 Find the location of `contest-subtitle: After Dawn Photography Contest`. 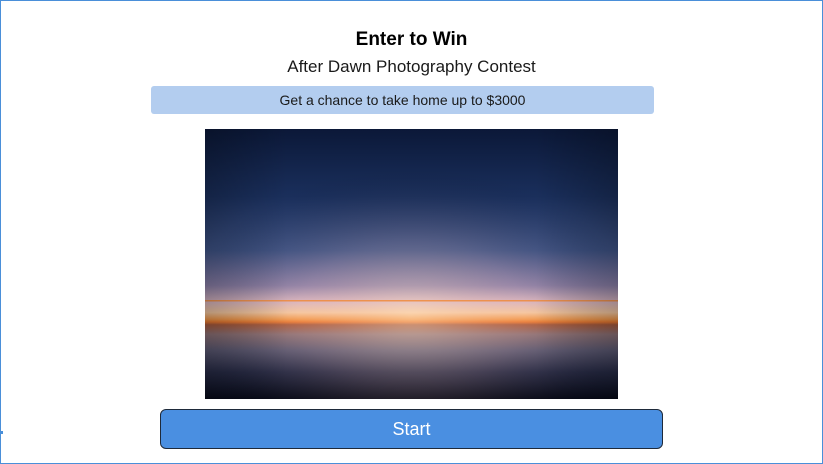

contest-subtitle: After Dawn Photography Contest is located at coordinates (411, 66).